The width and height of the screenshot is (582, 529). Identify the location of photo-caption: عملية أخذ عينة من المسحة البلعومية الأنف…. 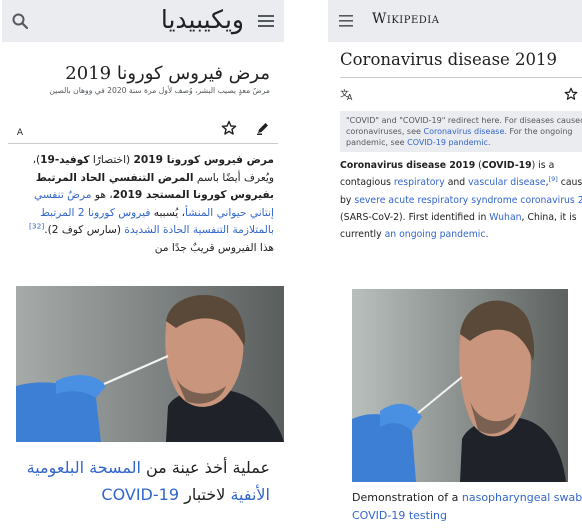
(143, 481).